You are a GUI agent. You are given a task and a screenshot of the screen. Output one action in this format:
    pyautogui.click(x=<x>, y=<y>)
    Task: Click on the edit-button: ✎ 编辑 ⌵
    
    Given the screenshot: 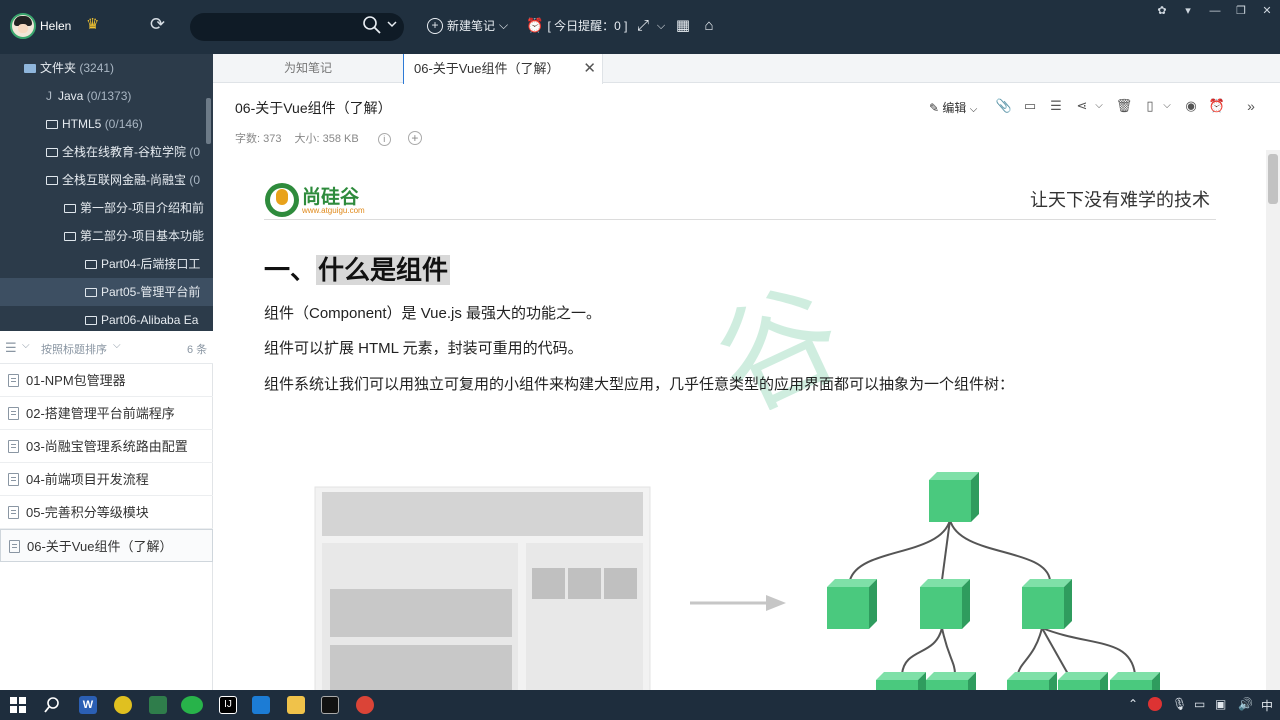 What is the action you would take?
    pyautogui.click(x=953, y=107)
    